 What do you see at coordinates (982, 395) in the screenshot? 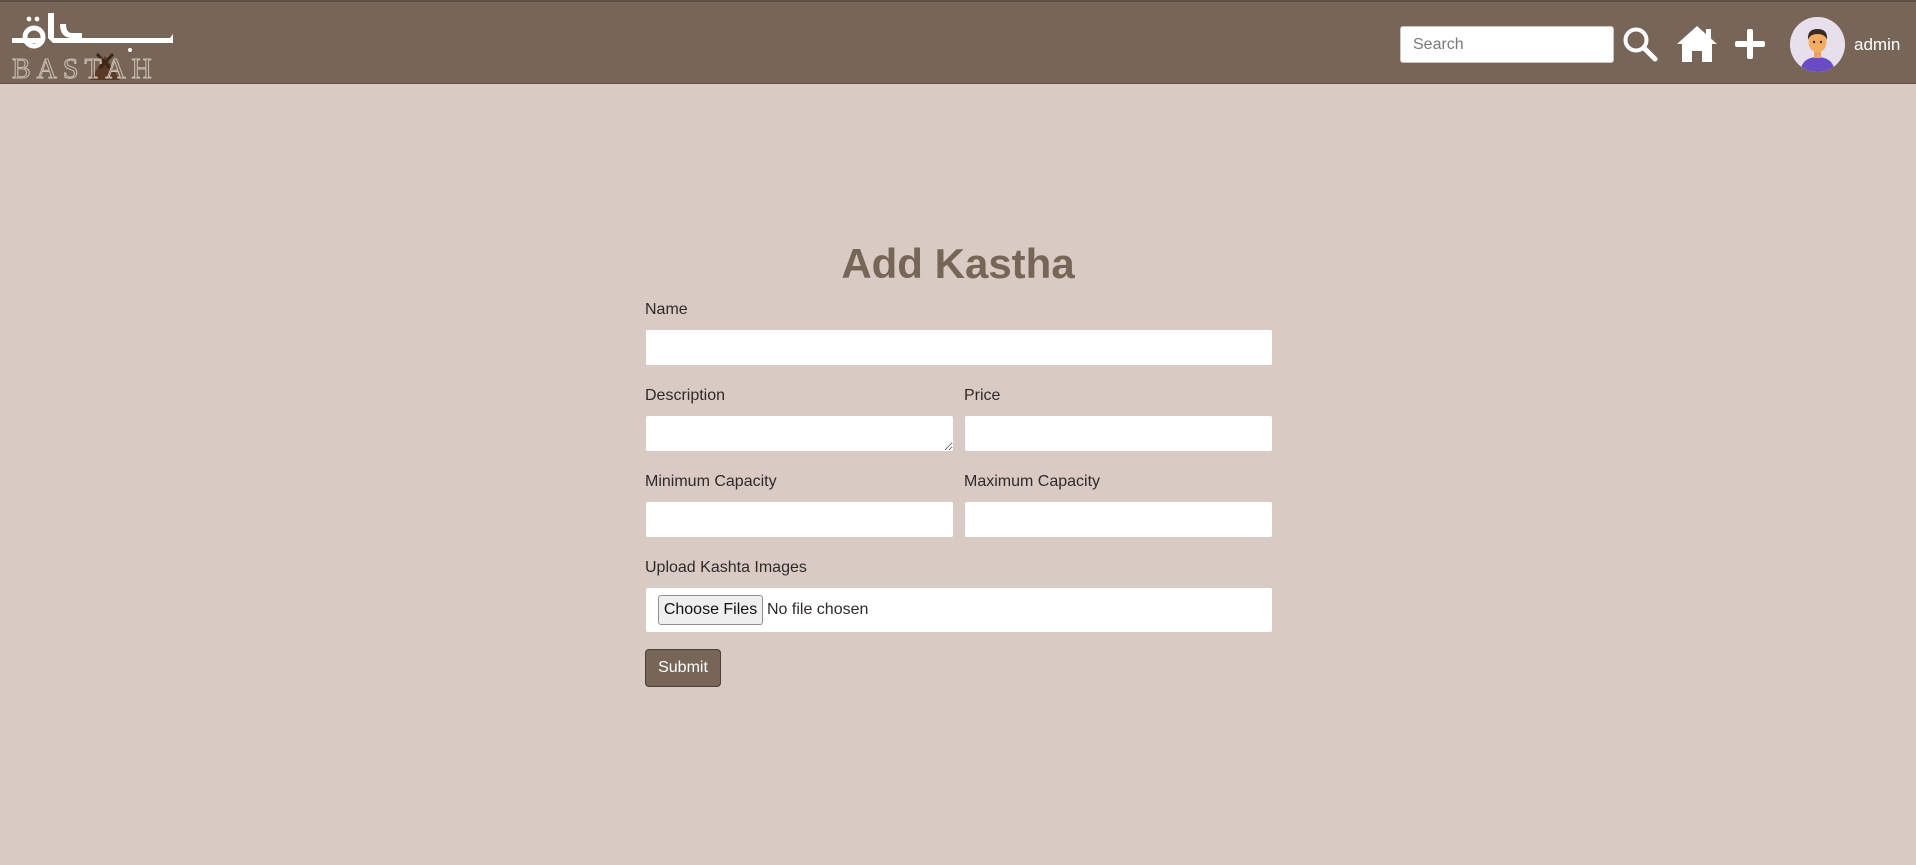
I see `price-label: Price` at bounding box center [982, 395].